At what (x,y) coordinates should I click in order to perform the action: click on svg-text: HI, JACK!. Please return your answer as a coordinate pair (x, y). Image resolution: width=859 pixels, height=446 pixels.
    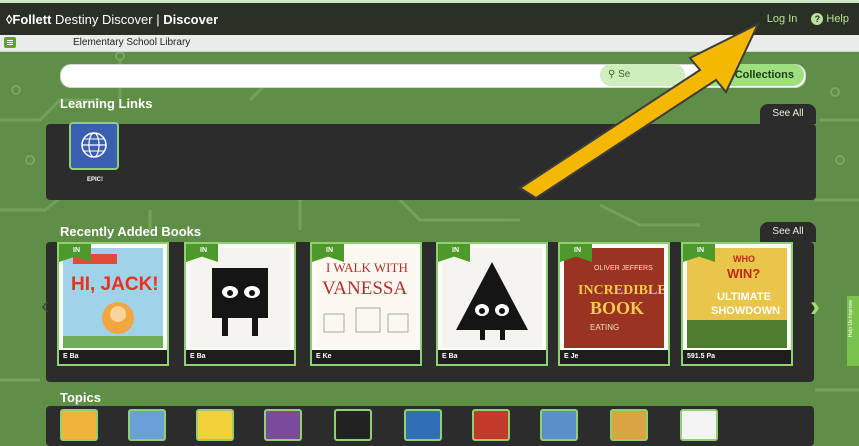
    Looking at the image, I should click on (115, 284).